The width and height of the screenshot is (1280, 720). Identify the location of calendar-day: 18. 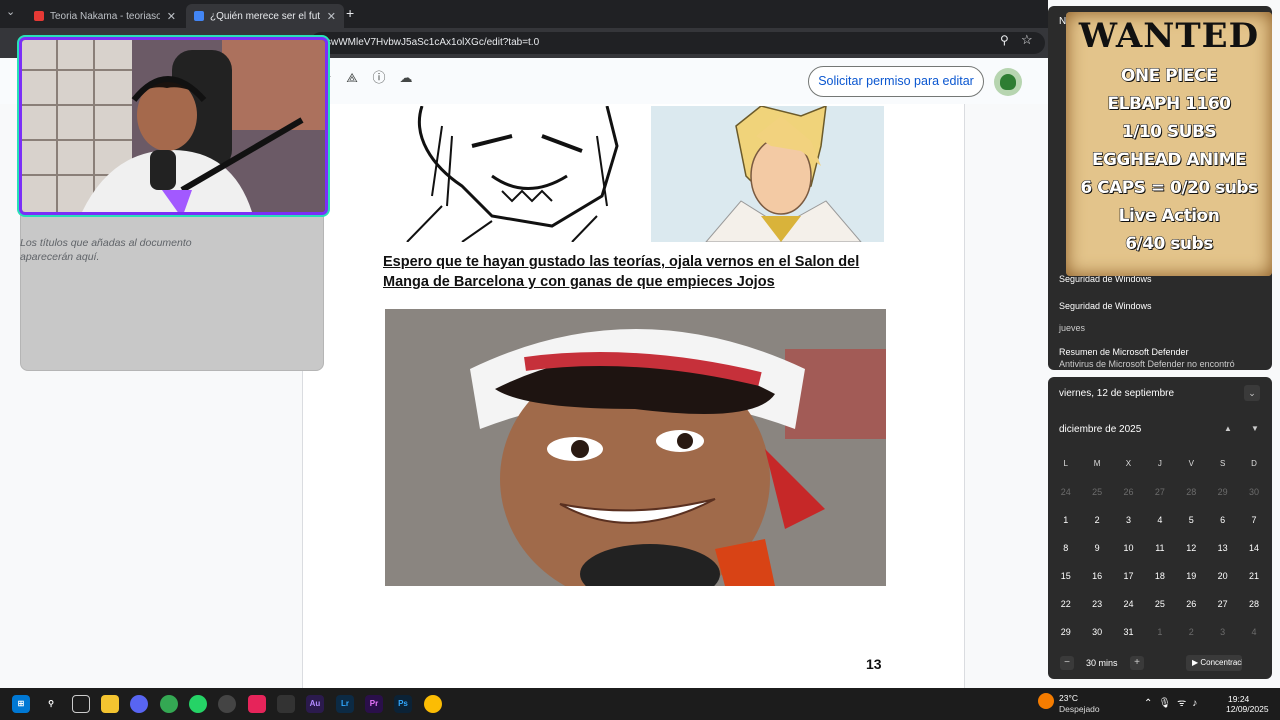
(1159, 576).